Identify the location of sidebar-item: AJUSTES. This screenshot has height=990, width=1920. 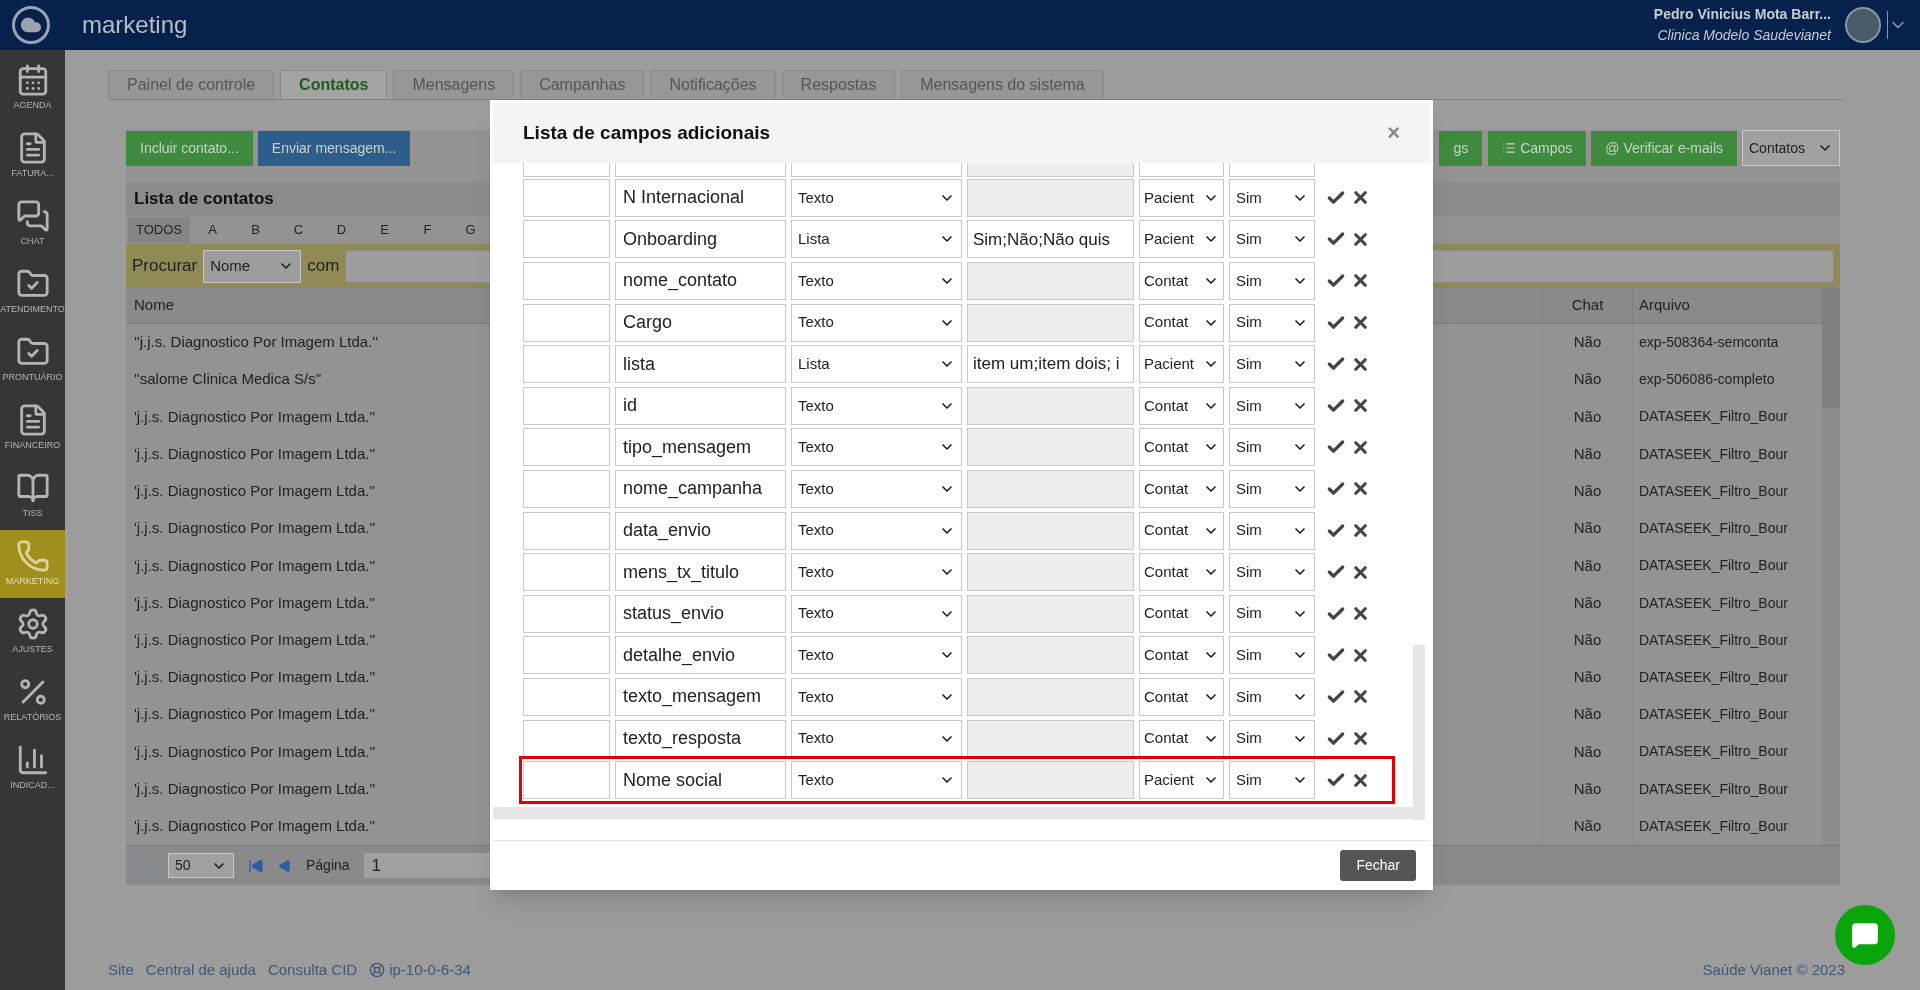
(32, 632).